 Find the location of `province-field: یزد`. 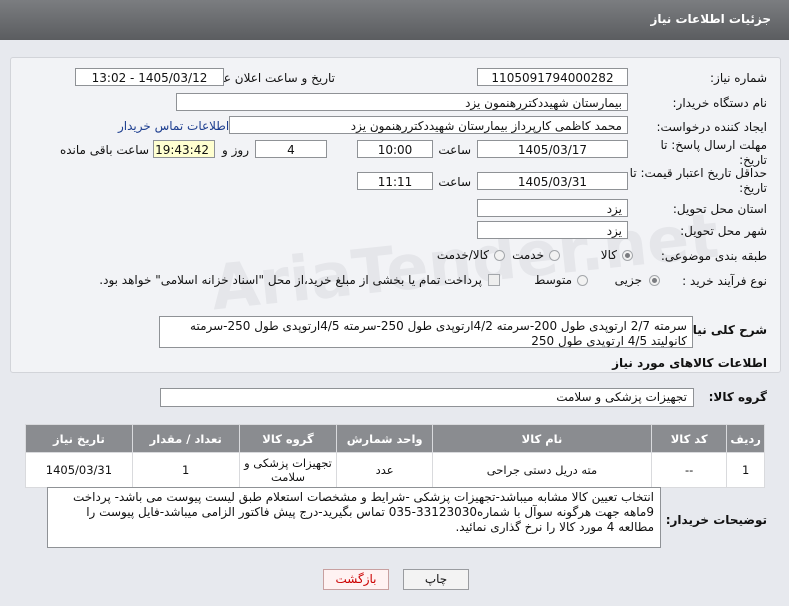

province-field: یزد is located at coordinates (552, 208).